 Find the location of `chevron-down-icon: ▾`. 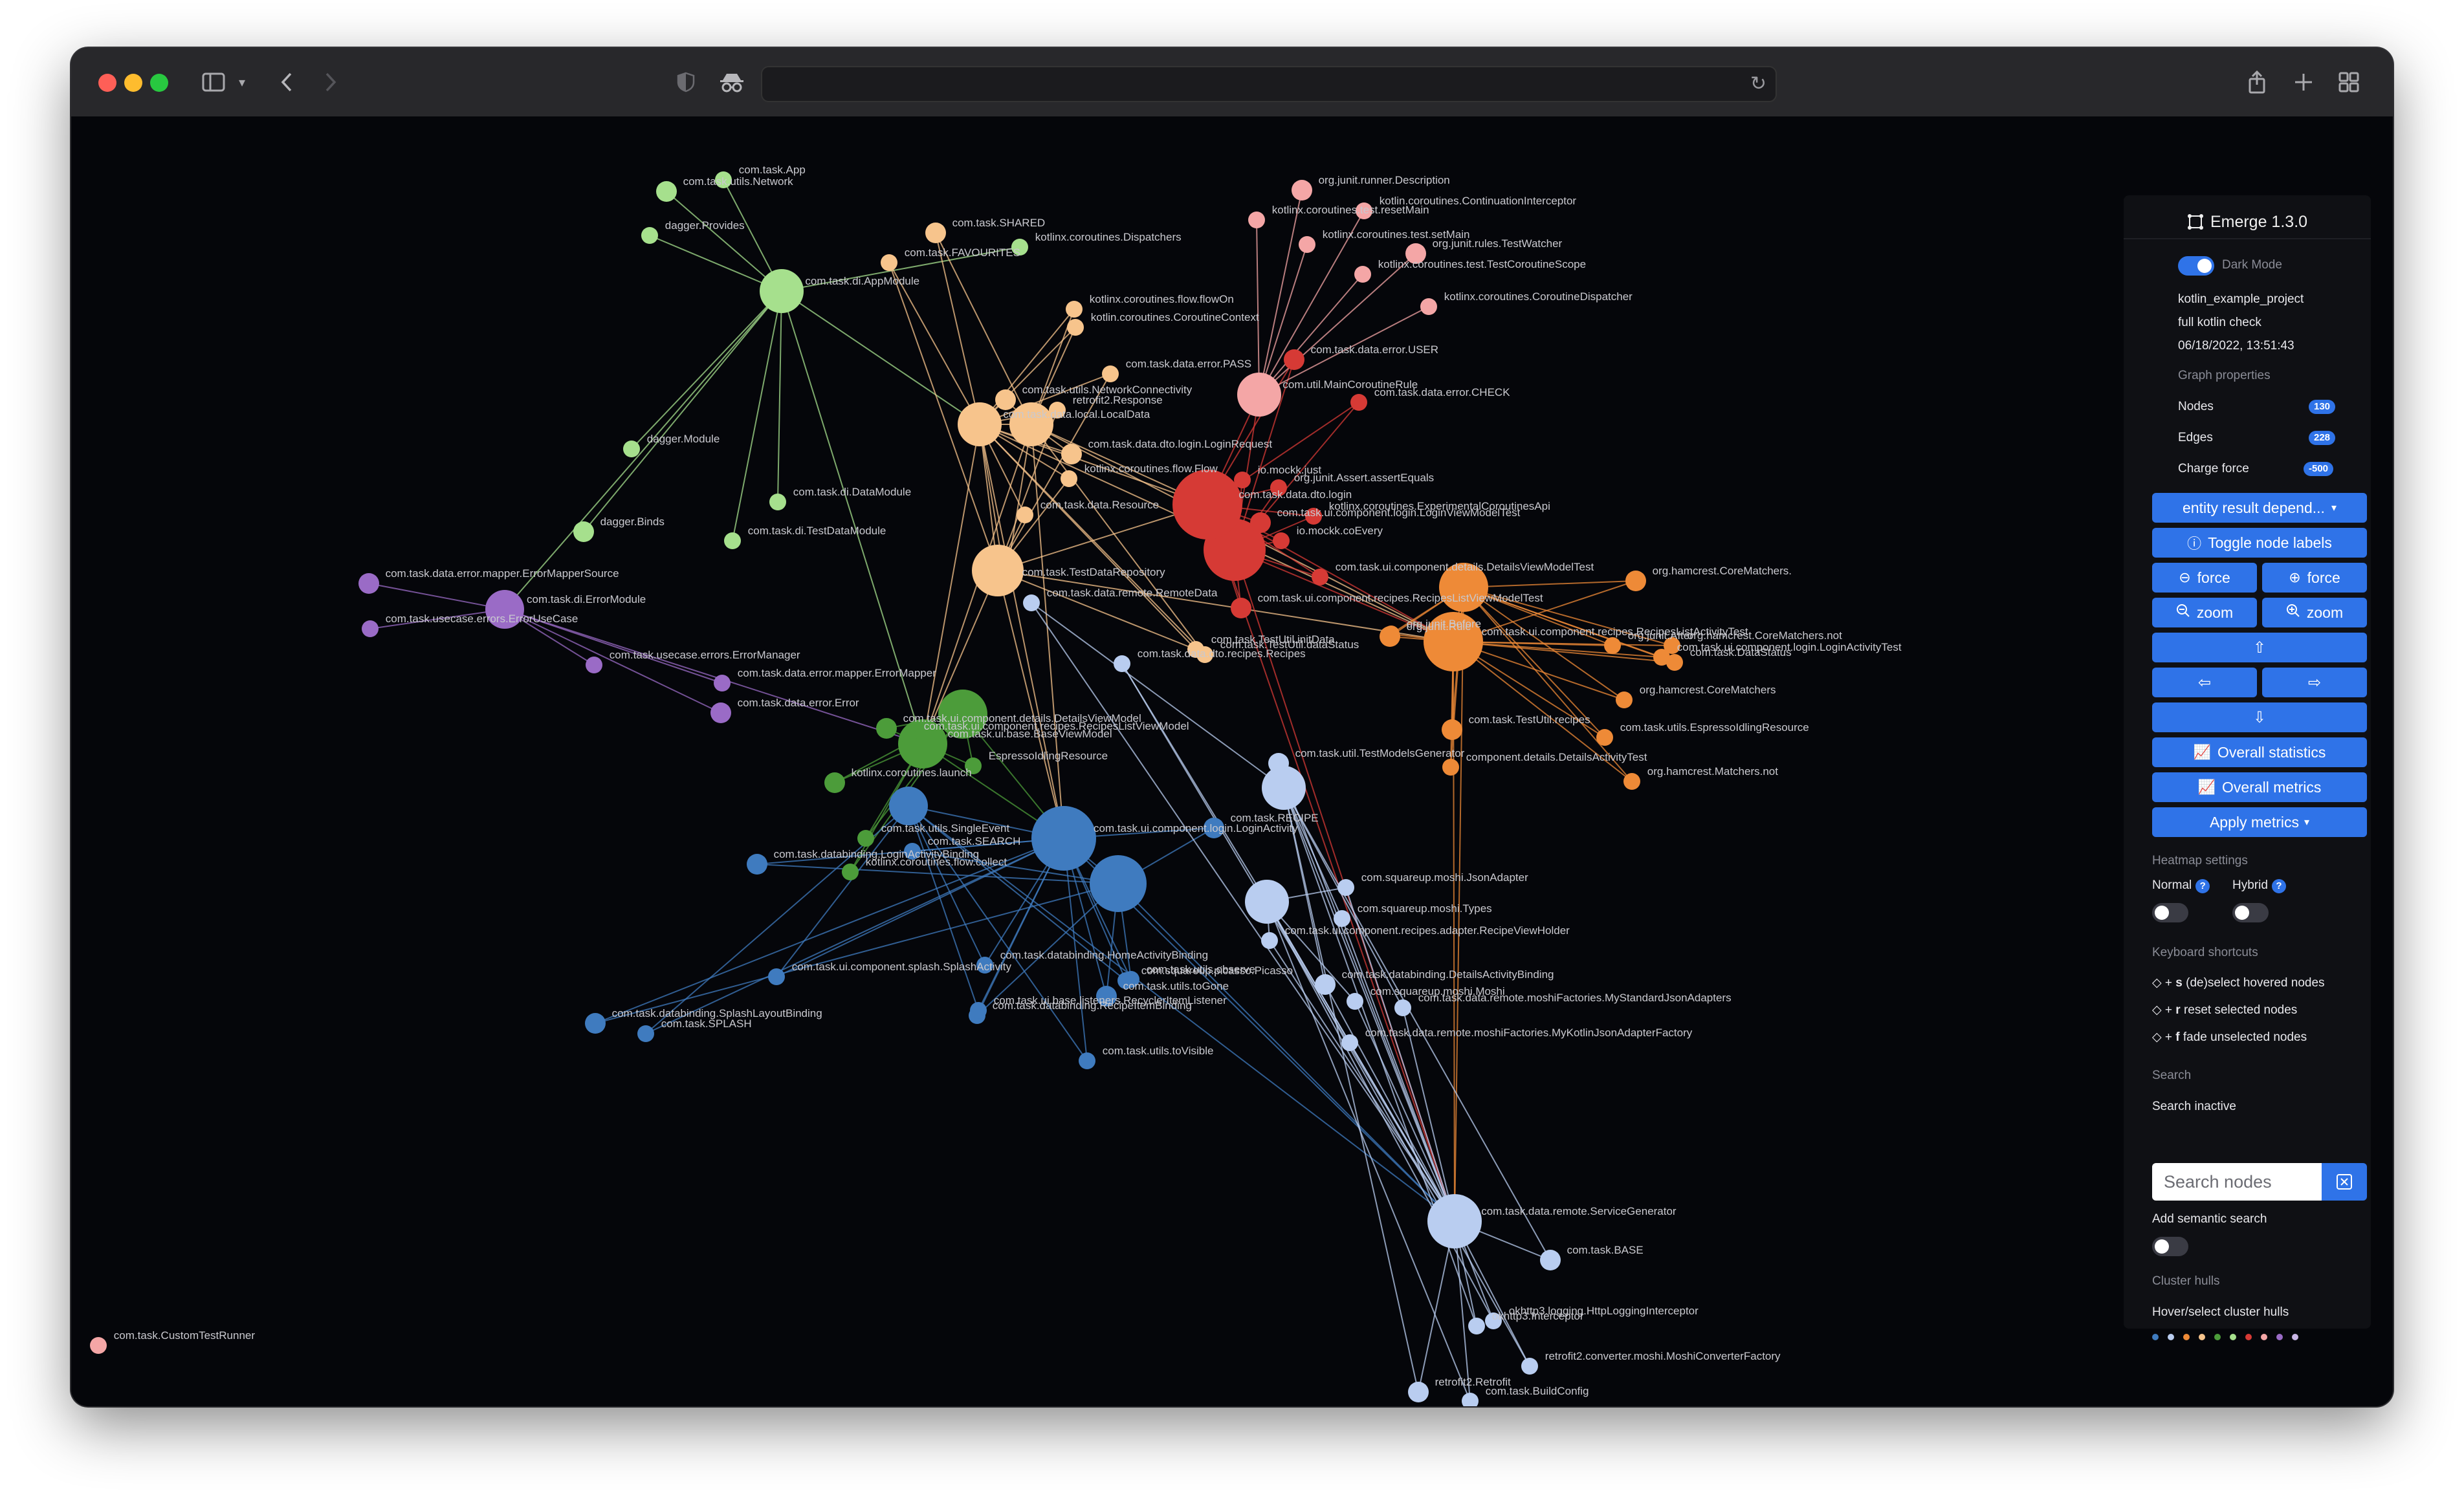

chevron-down-icon: ▾ is located at coordinates (242, 82).